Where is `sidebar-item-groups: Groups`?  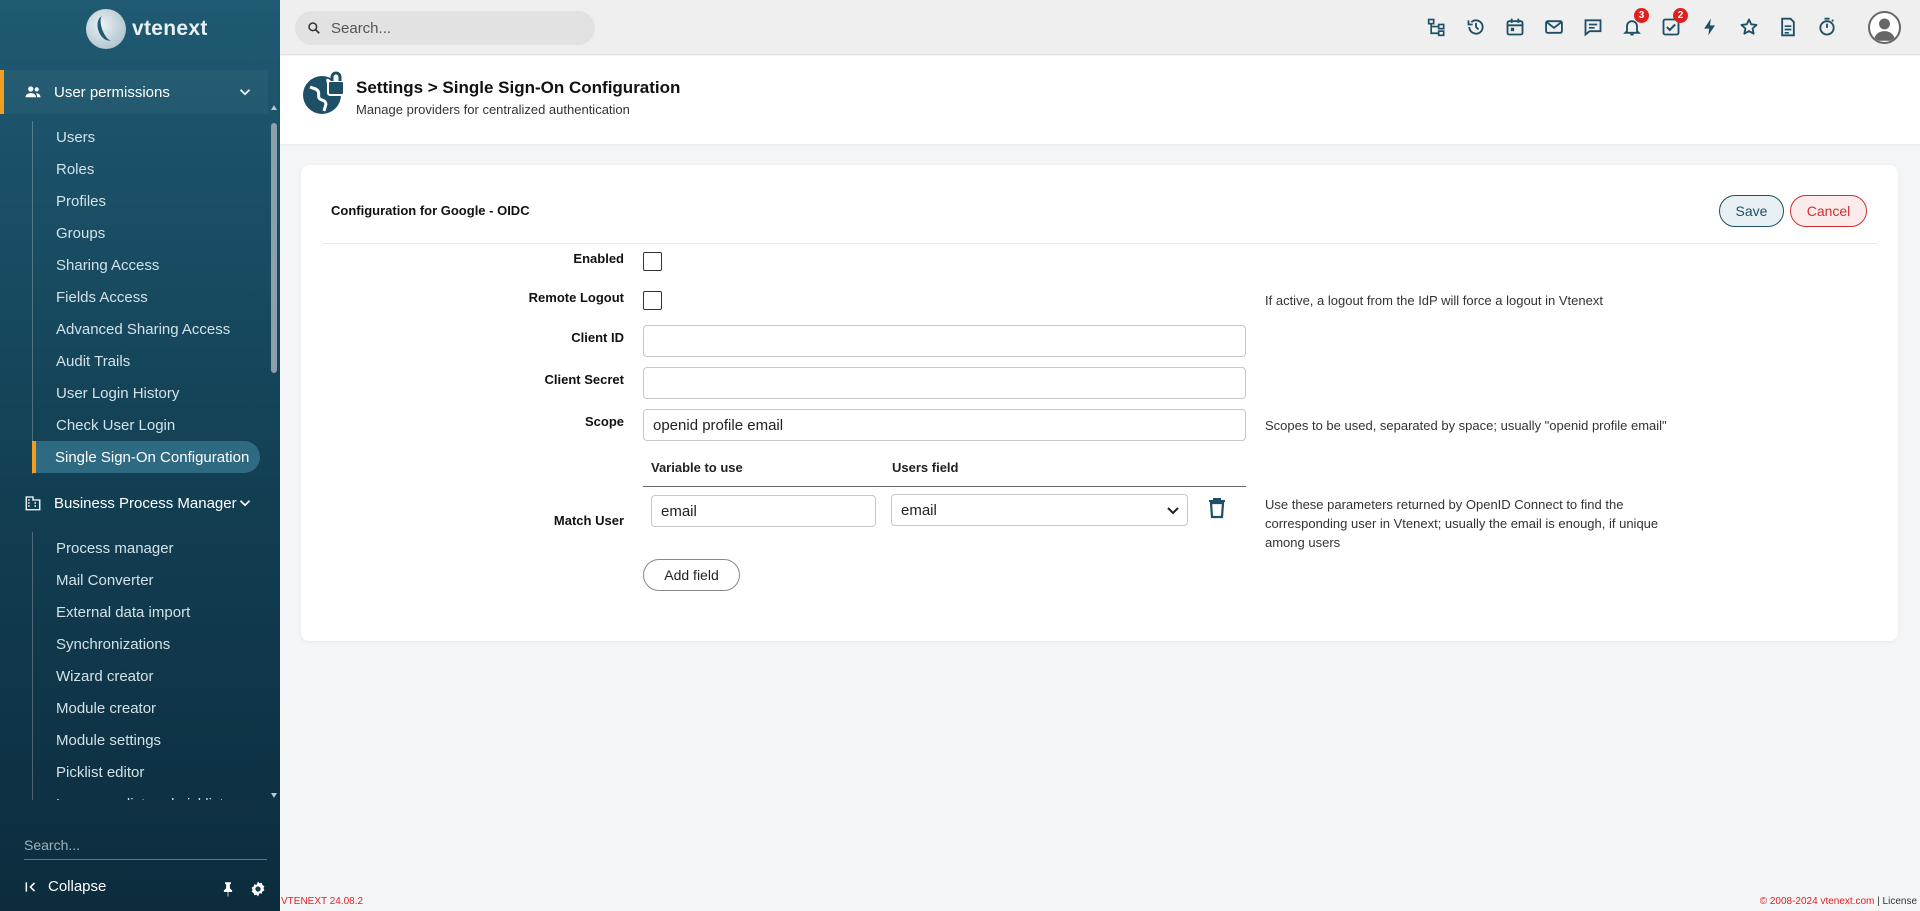
sidebar-item-groups: Groups is located at coordinates (146, 233).